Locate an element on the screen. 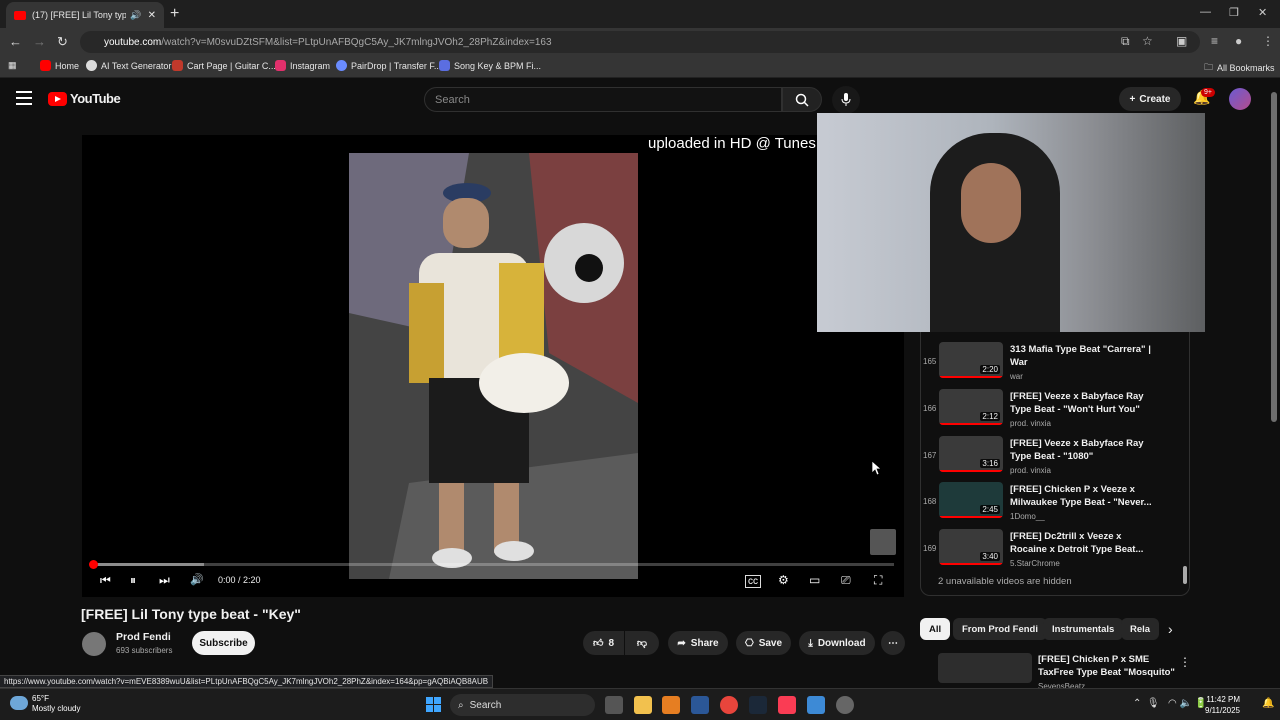 The width and height of the screenshot is (1280, 720). channel-name: Prod Fendi is located at coordinates (143, 637).